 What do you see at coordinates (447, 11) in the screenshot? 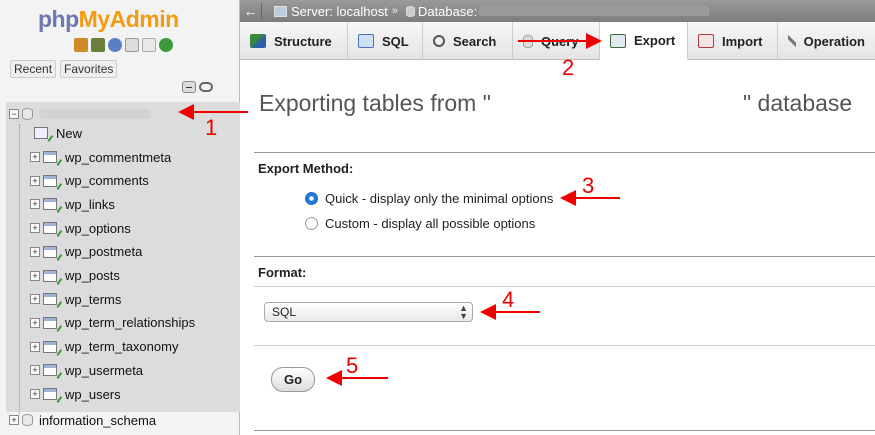
I see `breadcrumb-database: Database:` at bounding box center [447, 11].